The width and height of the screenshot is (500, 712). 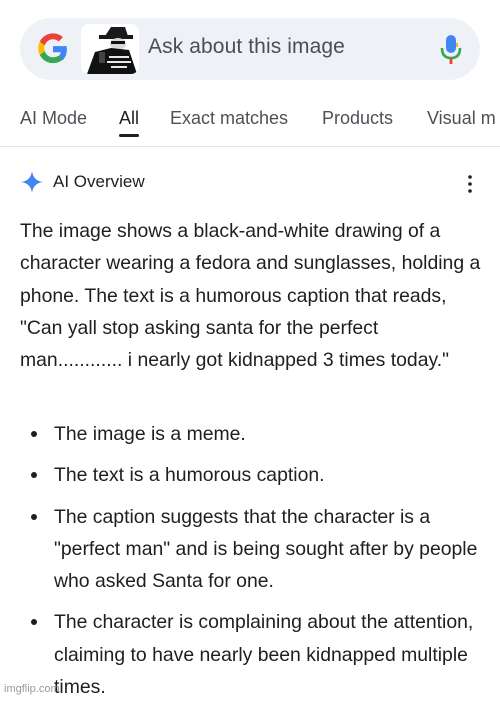 I want to click on bullet-text: The image is a meme., so click(x=150, y=434).